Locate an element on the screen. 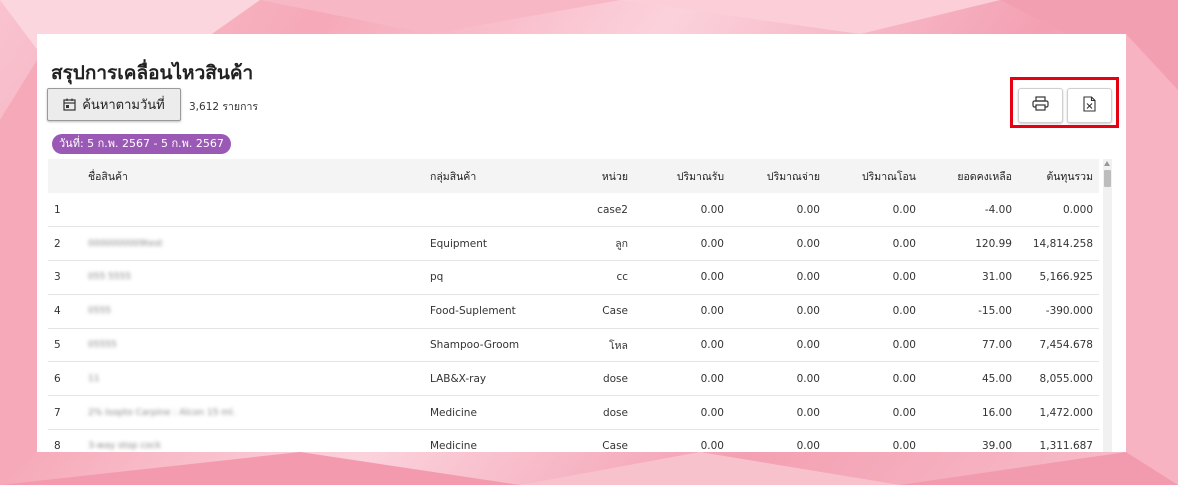 This screenshot has width=1178, height=485. cell-unit: ลูก is located at coordinates (621, 244).